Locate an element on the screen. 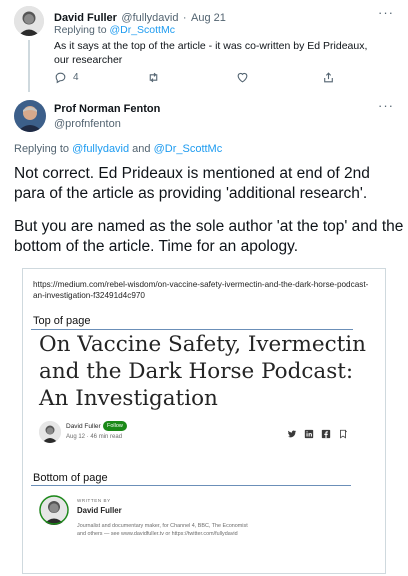 This screenshot has width=408, height=576. bottom-divider is located at coordinates (191, 485).